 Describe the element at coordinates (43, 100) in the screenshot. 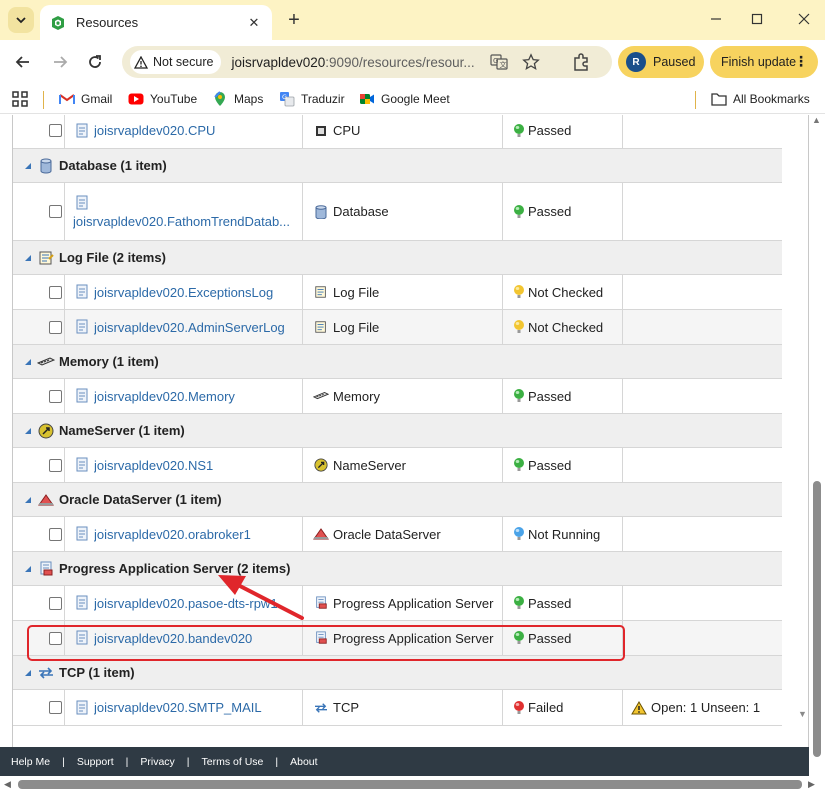

I see `bookmarks-separator` at that location.